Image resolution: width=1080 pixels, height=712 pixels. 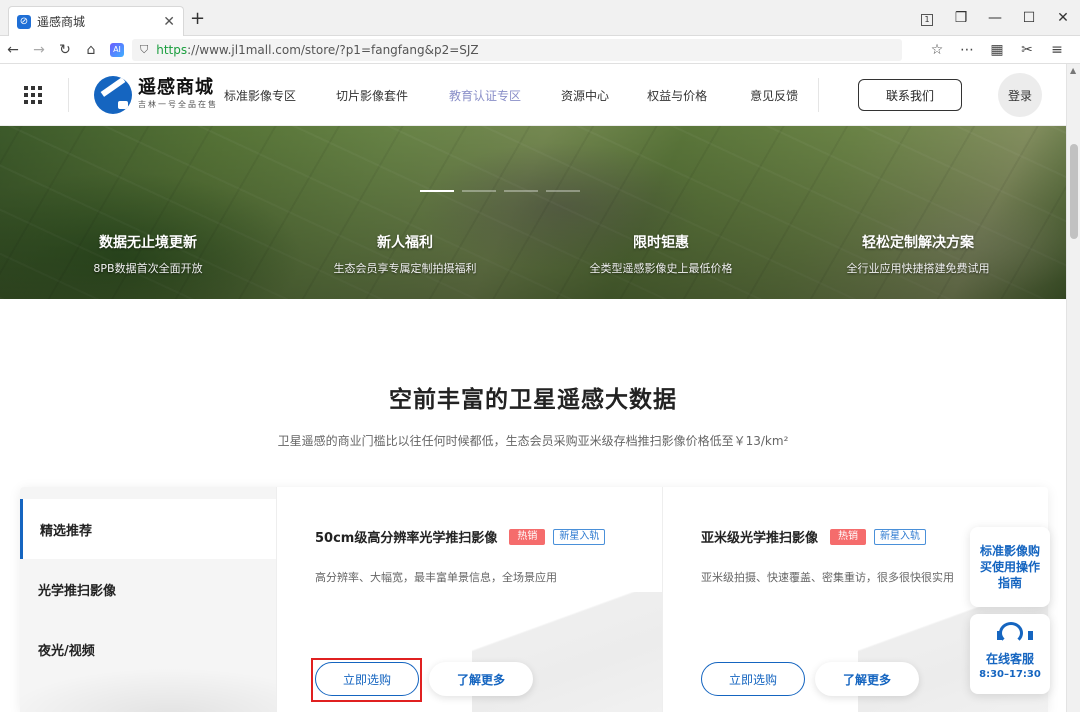 What do you see at coordinates (148, 268) in the screenshot?
I see `hero-feature-desc: 8PB数据首次全面开放` at bounding box center [148, 268].